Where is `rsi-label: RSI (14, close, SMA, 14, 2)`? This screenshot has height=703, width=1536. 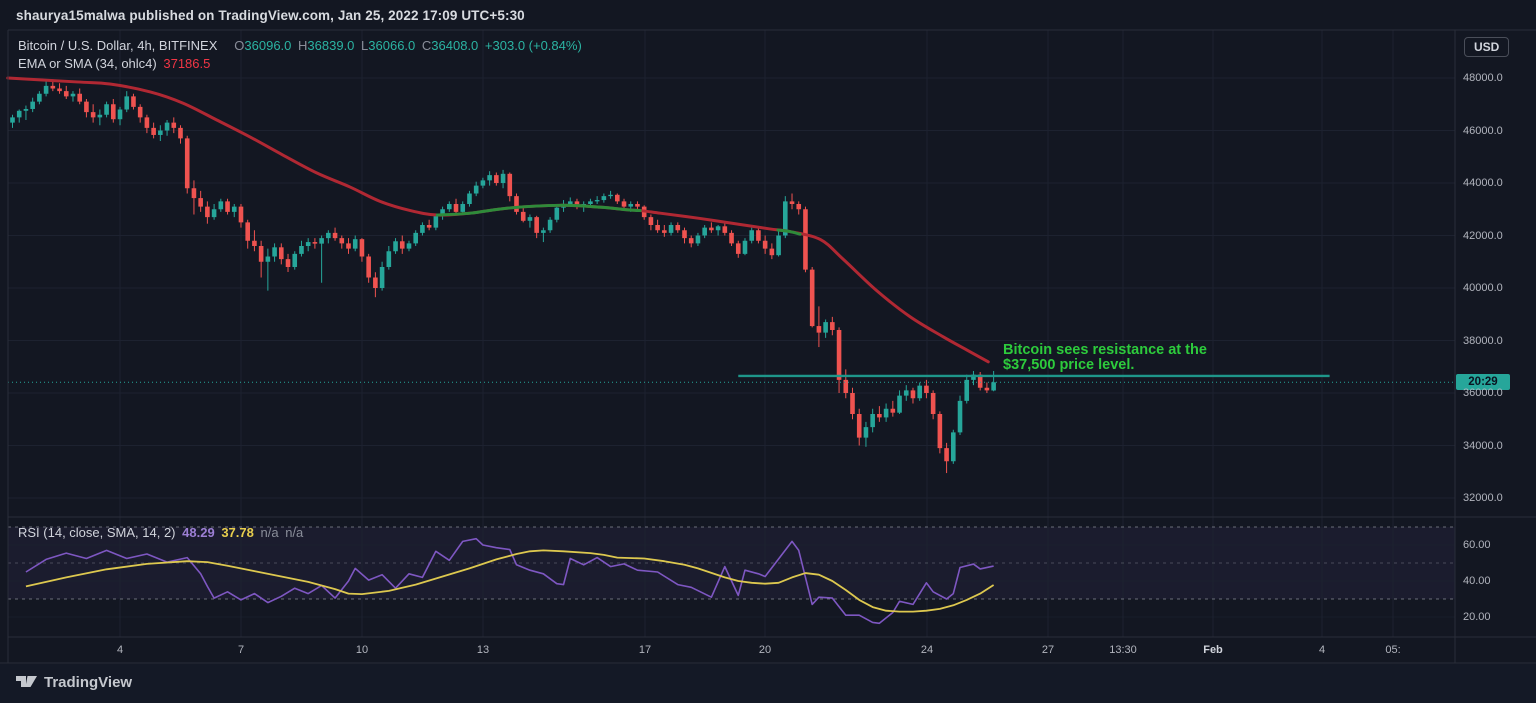 rsi-label: RSI (14, close, SMA, 14, 2) is located at coordinates (97, 532).